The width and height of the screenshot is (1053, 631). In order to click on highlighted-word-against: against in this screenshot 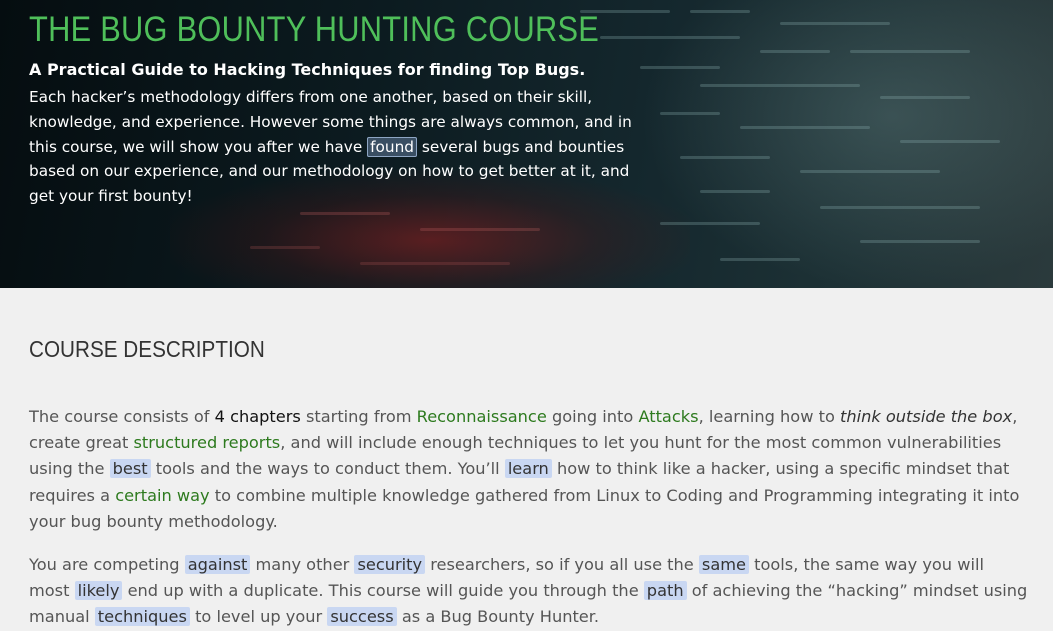, I will do `click(217, 564)`.